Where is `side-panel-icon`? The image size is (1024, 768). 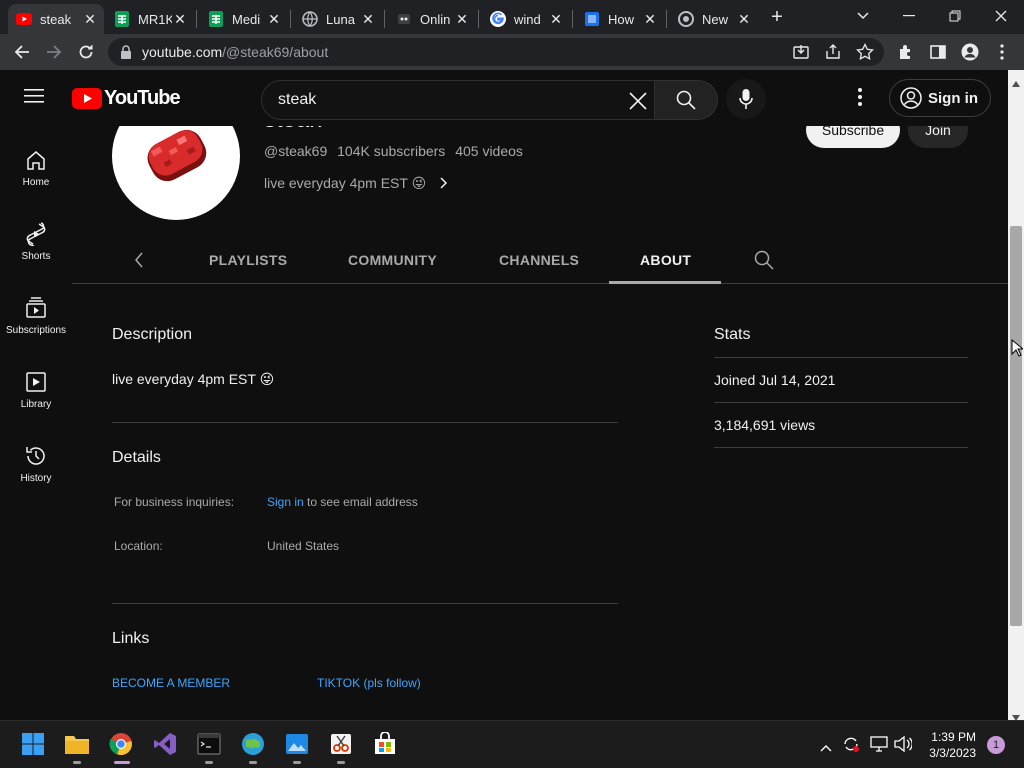
side-panel-icon is located at coordinates (938, 52).